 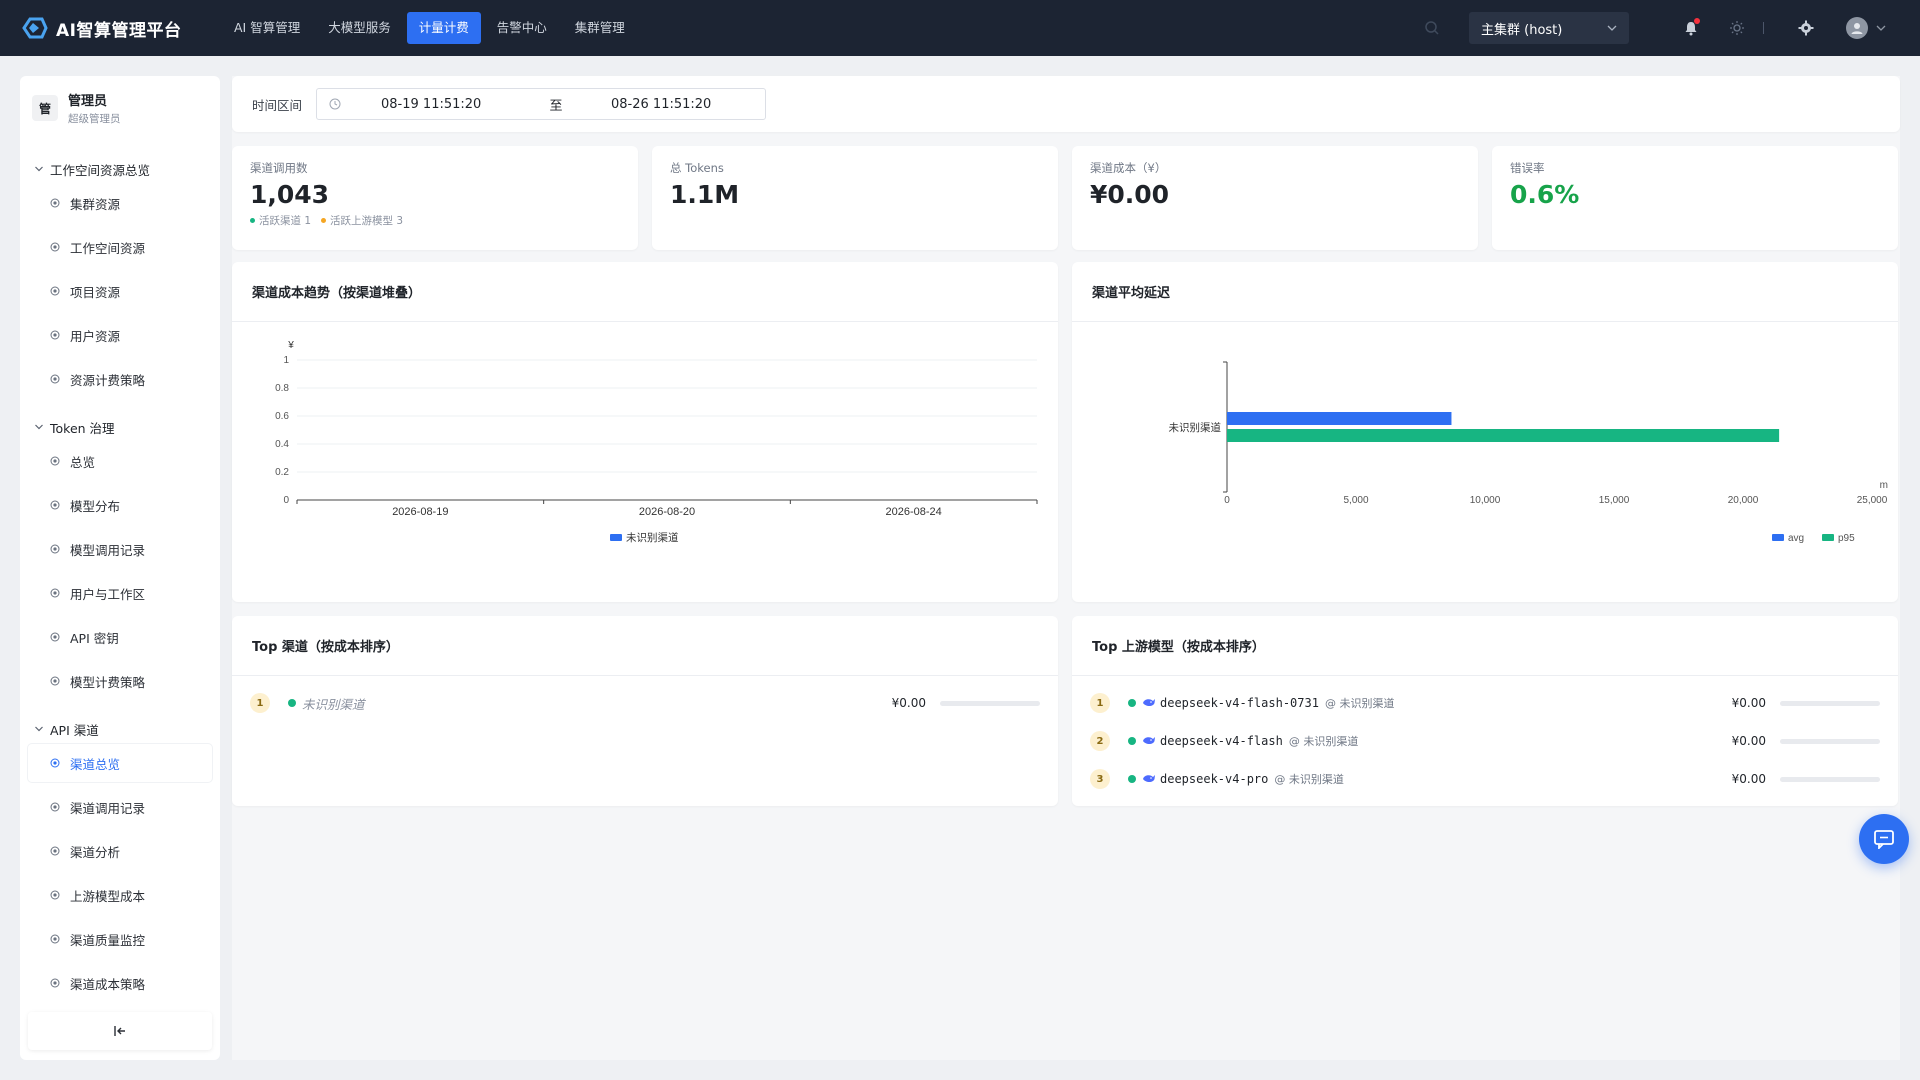 I want to click on sidebar-item: 用户与工作区, so click(x=120, y=593).